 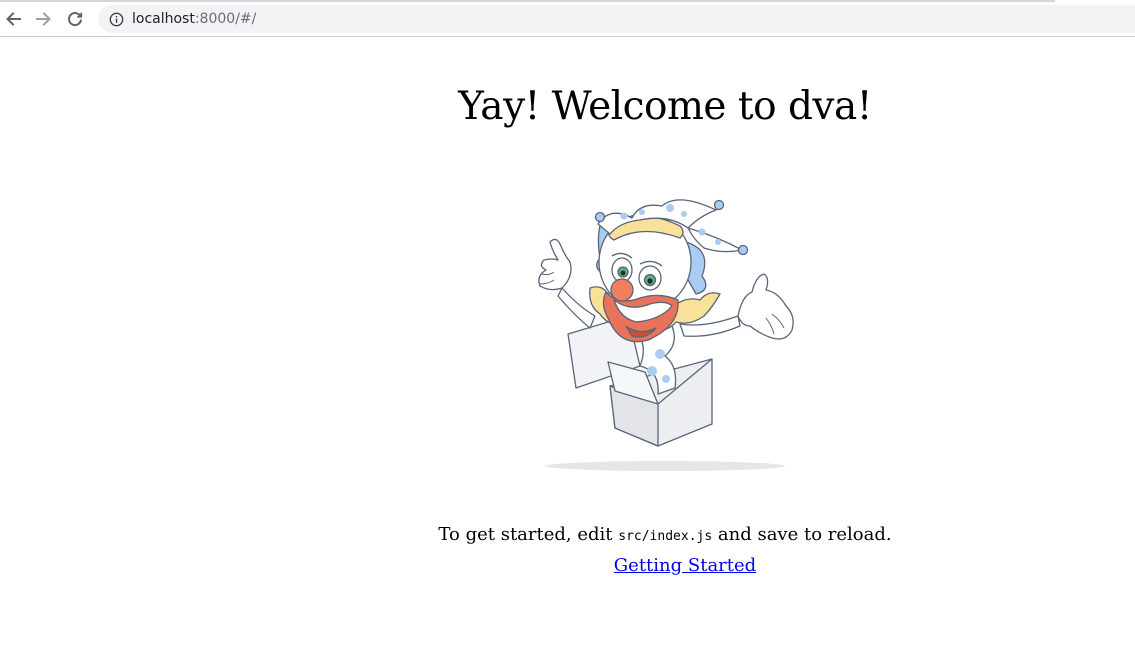 I want to click on reload-icon, so click(x=75, y=19).